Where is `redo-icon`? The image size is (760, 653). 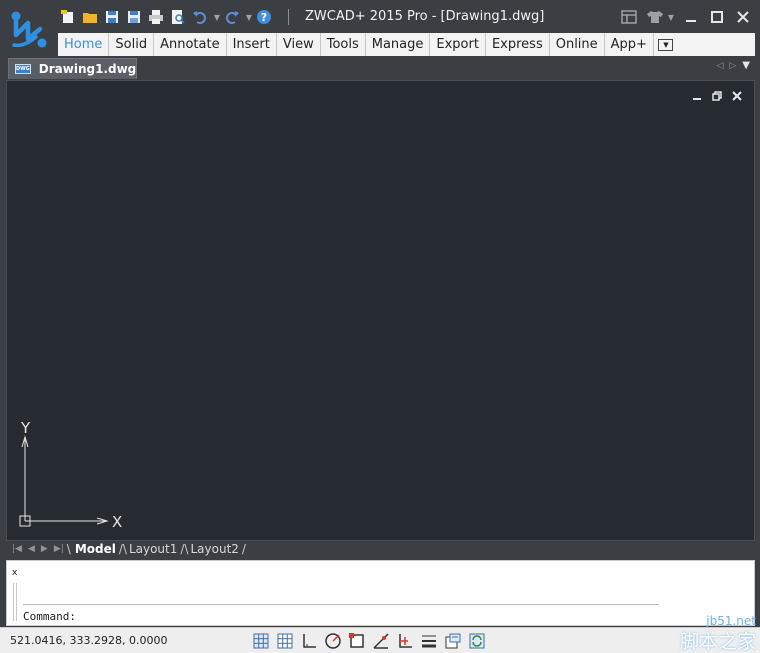
redo-icon is located at coordinates (232, 17).